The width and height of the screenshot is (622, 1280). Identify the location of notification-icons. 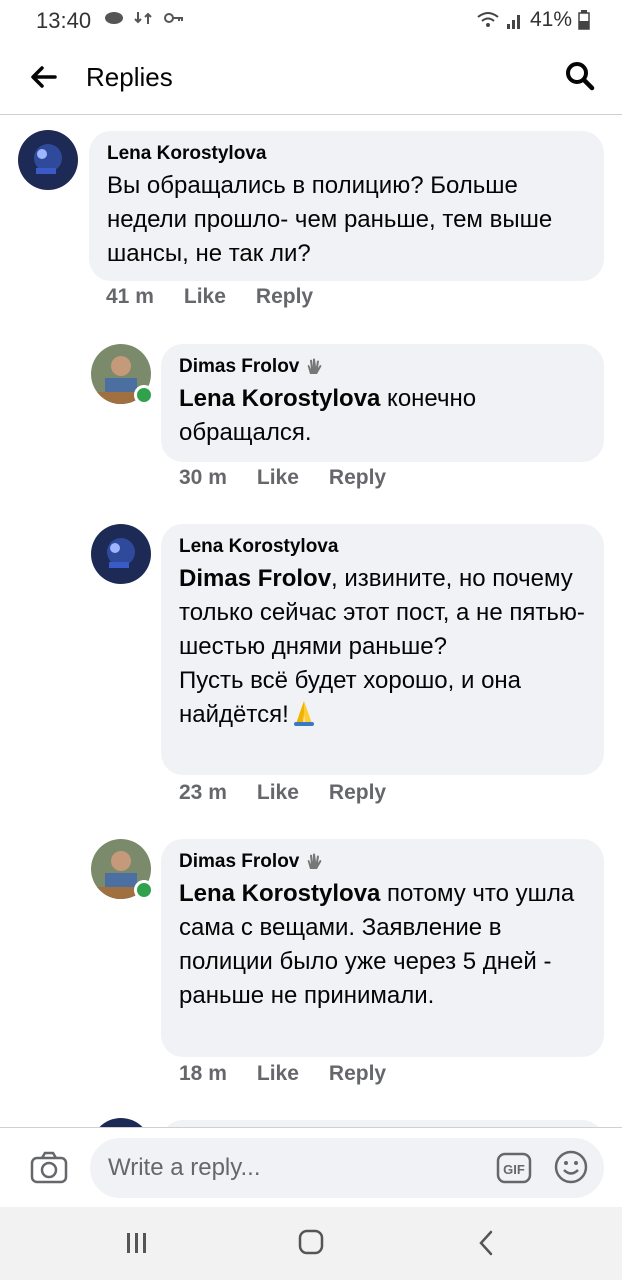
(144, 18).